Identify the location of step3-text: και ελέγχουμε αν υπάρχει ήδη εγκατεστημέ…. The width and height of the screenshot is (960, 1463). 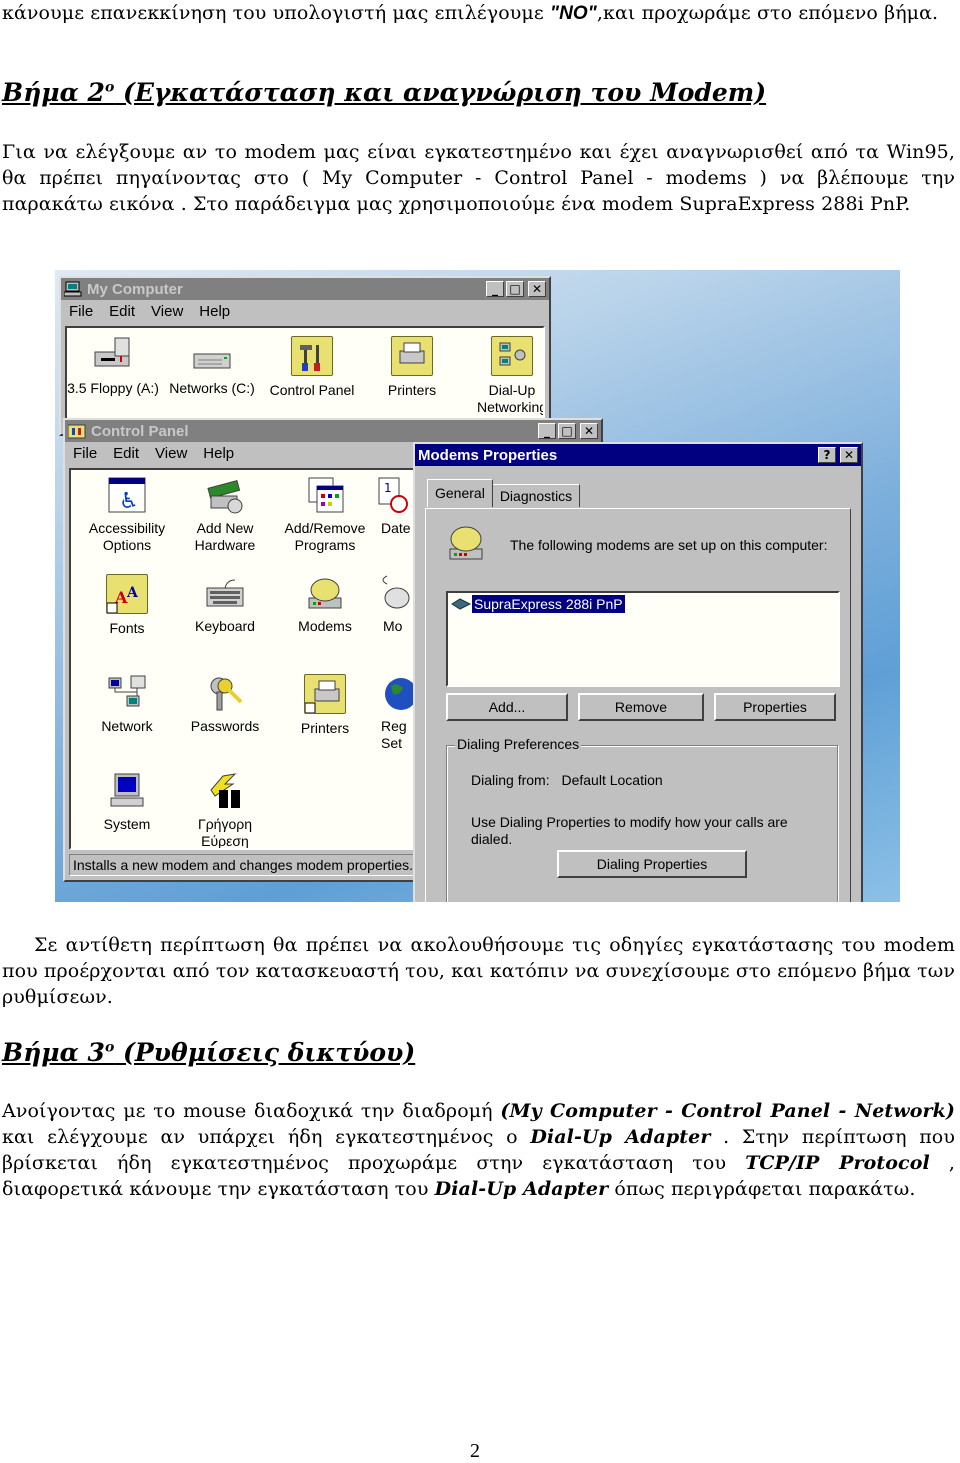
(266, 1137).